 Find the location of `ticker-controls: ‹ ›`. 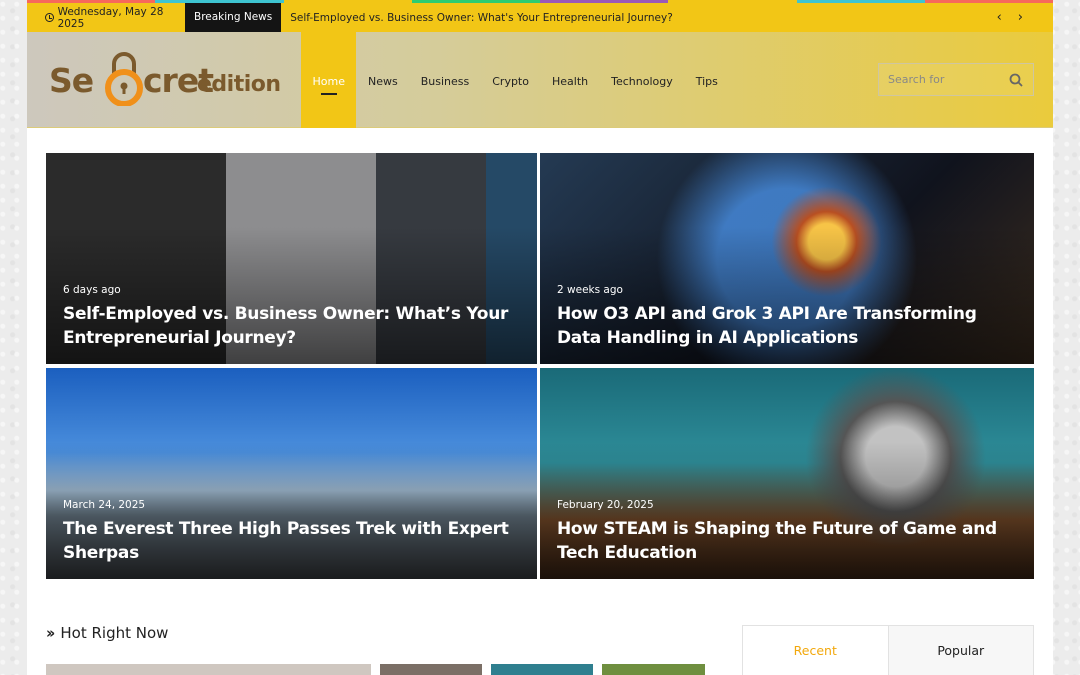

ticker-controls: ‹ › is located at coordinates (1025, 17).